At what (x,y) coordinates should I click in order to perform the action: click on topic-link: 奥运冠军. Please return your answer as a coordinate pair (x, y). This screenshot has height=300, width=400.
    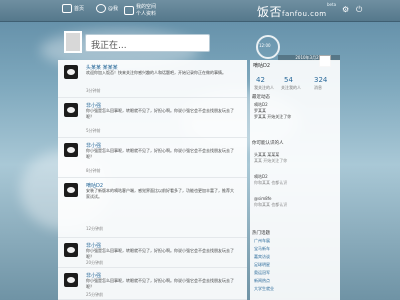
    Looking at the image, I should click on (262, 273).